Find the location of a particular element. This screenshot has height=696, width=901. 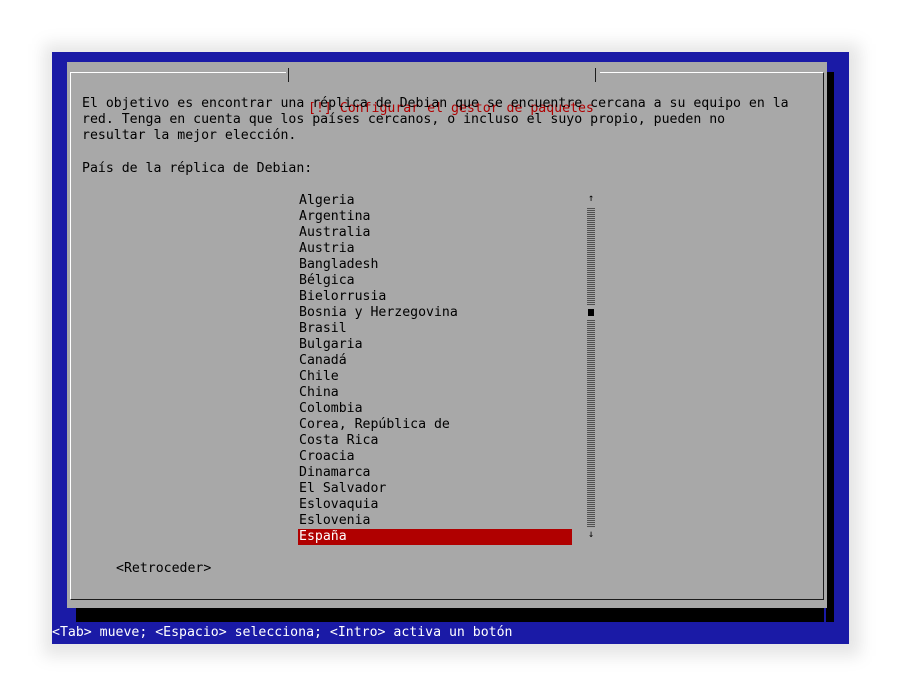

list-item: Argentina is located at coordinates (435, 217).